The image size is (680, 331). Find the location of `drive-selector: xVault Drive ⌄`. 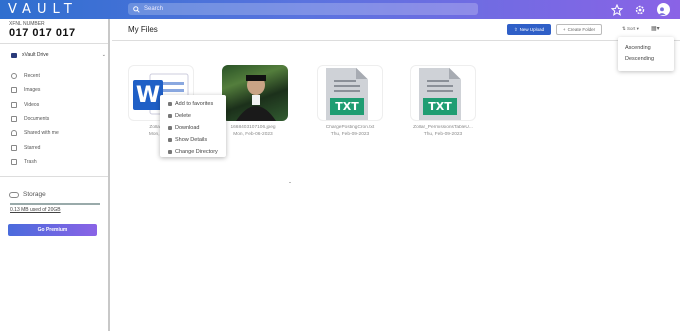

drive-selector: xVault Drive ⌄ is located at coordinates (58, 55).